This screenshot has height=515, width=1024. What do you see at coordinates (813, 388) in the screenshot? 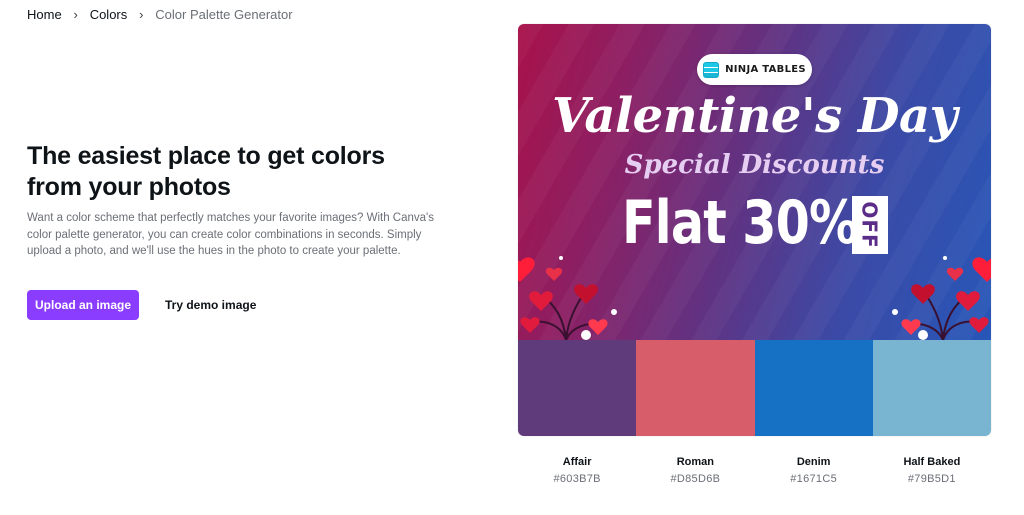
I see `swatch-denim` at bounding box center [813, 388].